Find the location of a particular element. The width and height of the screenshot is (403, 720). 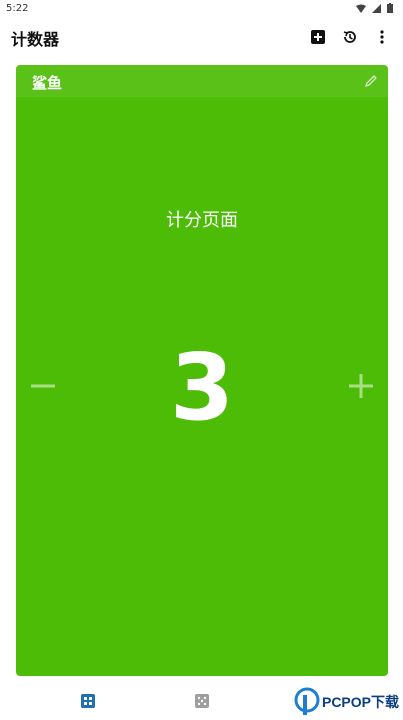

plus-square-icon is located at coordinates (318, 37).